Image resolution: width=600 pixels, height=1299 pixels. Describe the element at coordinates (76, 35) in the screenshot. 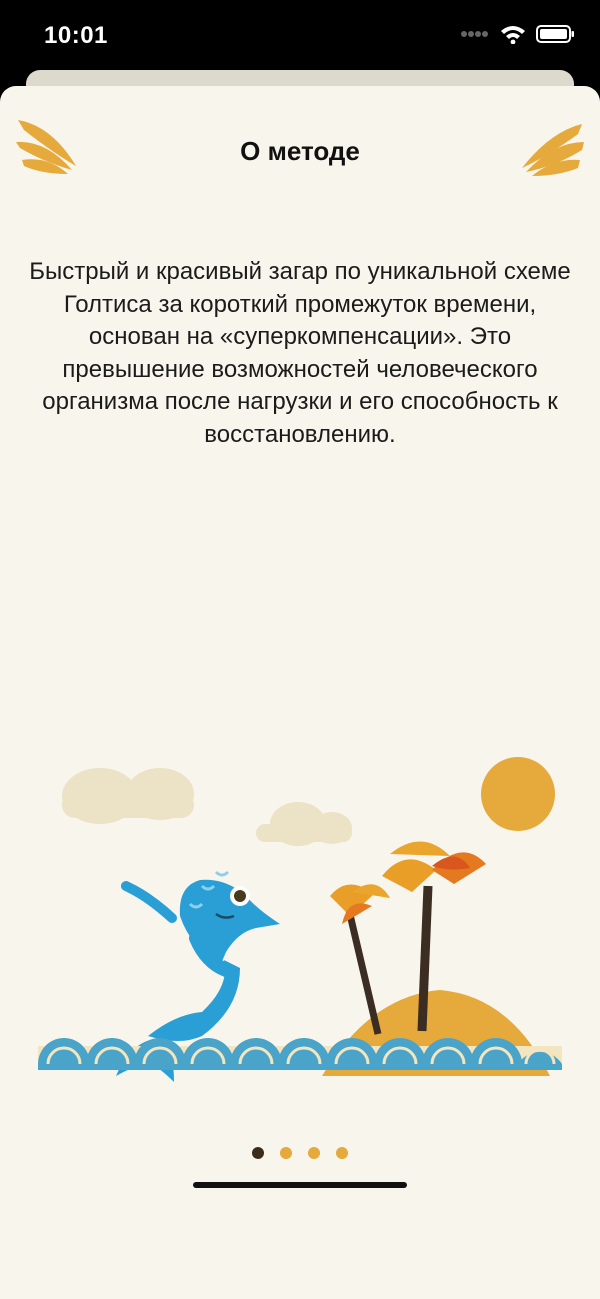

I see `status-time: 10:01` at that location.